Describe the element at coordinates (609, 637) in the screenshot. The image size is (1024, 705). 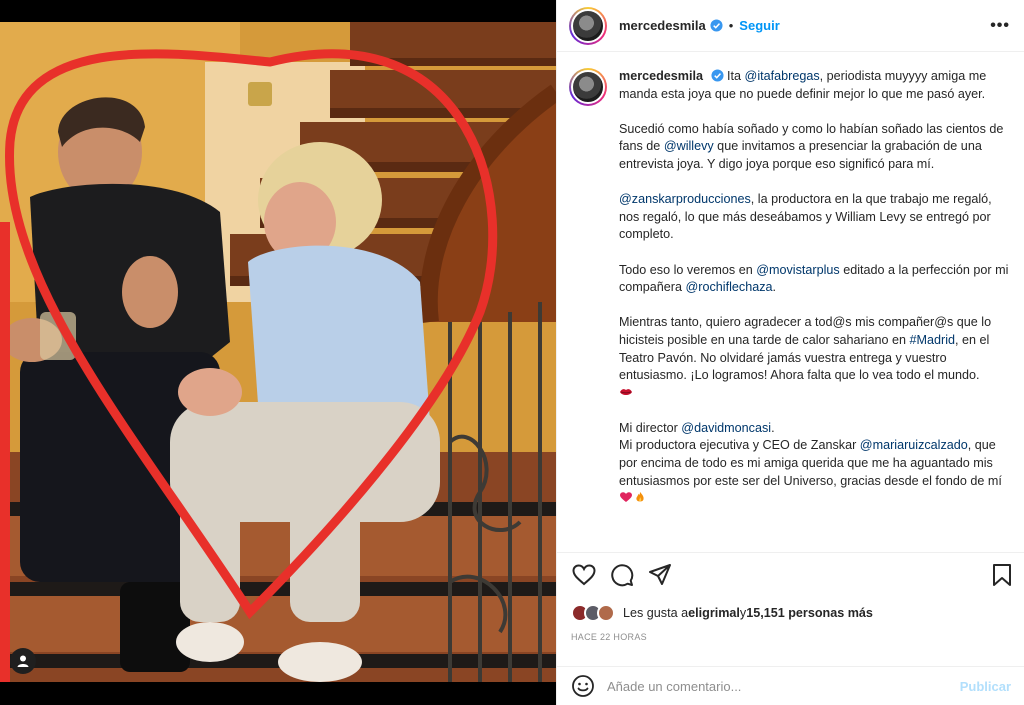
I see `post-timestamp: HACE 22 HORAS` at that location.